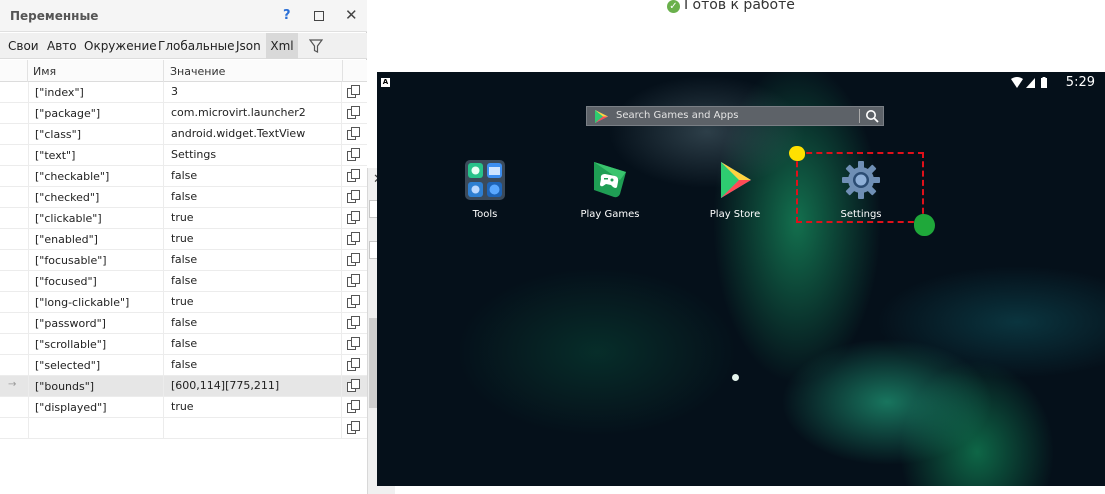 This screenshot has height=494, width=1105. Describe the element at coordinates (96, 260) in the screenshot. I see `variable-name: ["focusable"]` at that location.